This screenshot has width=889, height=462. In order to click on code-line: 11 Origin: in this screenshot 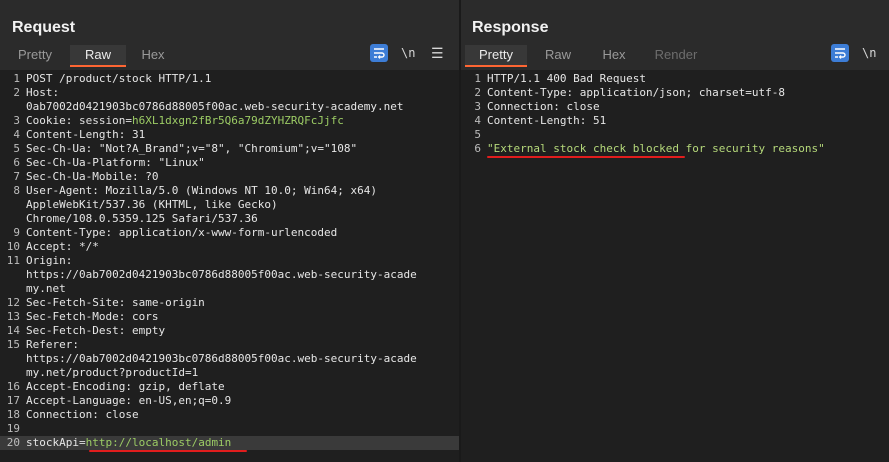, I will do `click(229, 261)`.